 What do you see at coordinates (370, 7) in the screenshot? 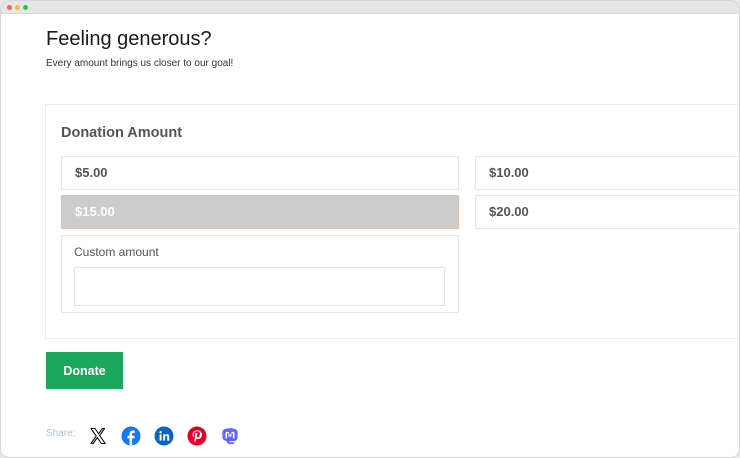
I see `window-titlebar` at bounding box center [370, 7].